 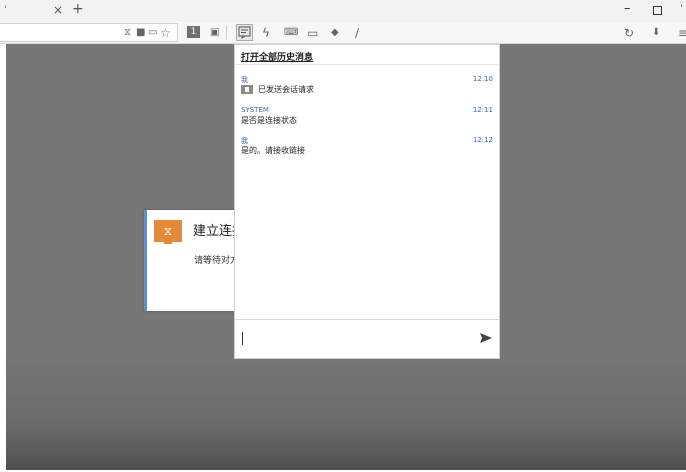 What do you see at coordinates (244, 32) in the screenshot?
I see `chat-toggle-icon` at bounding box center [244, 32].